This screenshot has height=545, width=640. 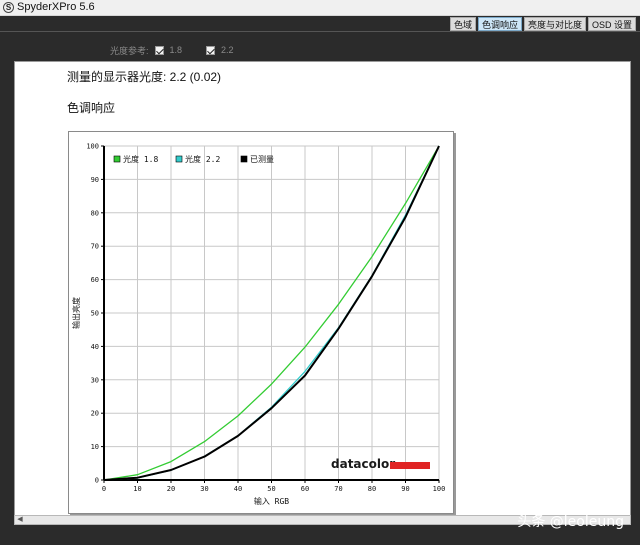 What do you see at coordinates (104, 489) in the screenshot?
I see `x-tick-label: 0` at bounding box center [104, 489].